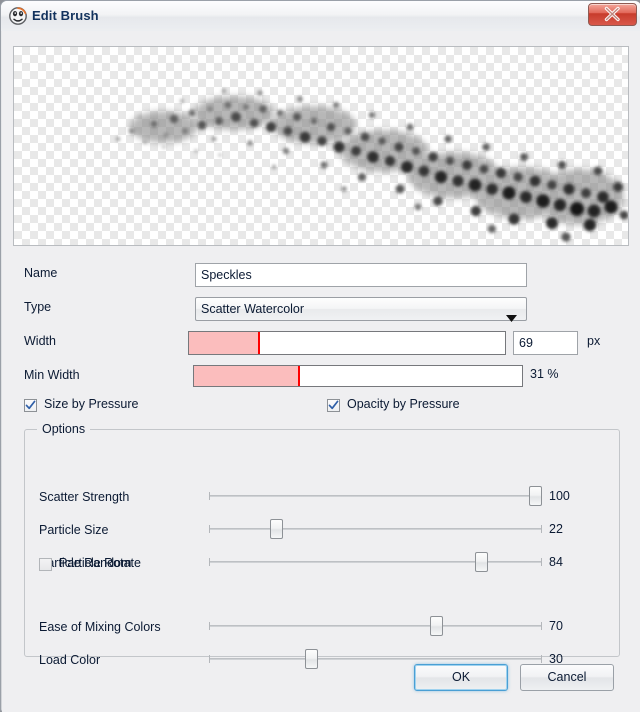 The width and height of the screenshot is (640, 712). I want to click on close-button, so click(612, 14).